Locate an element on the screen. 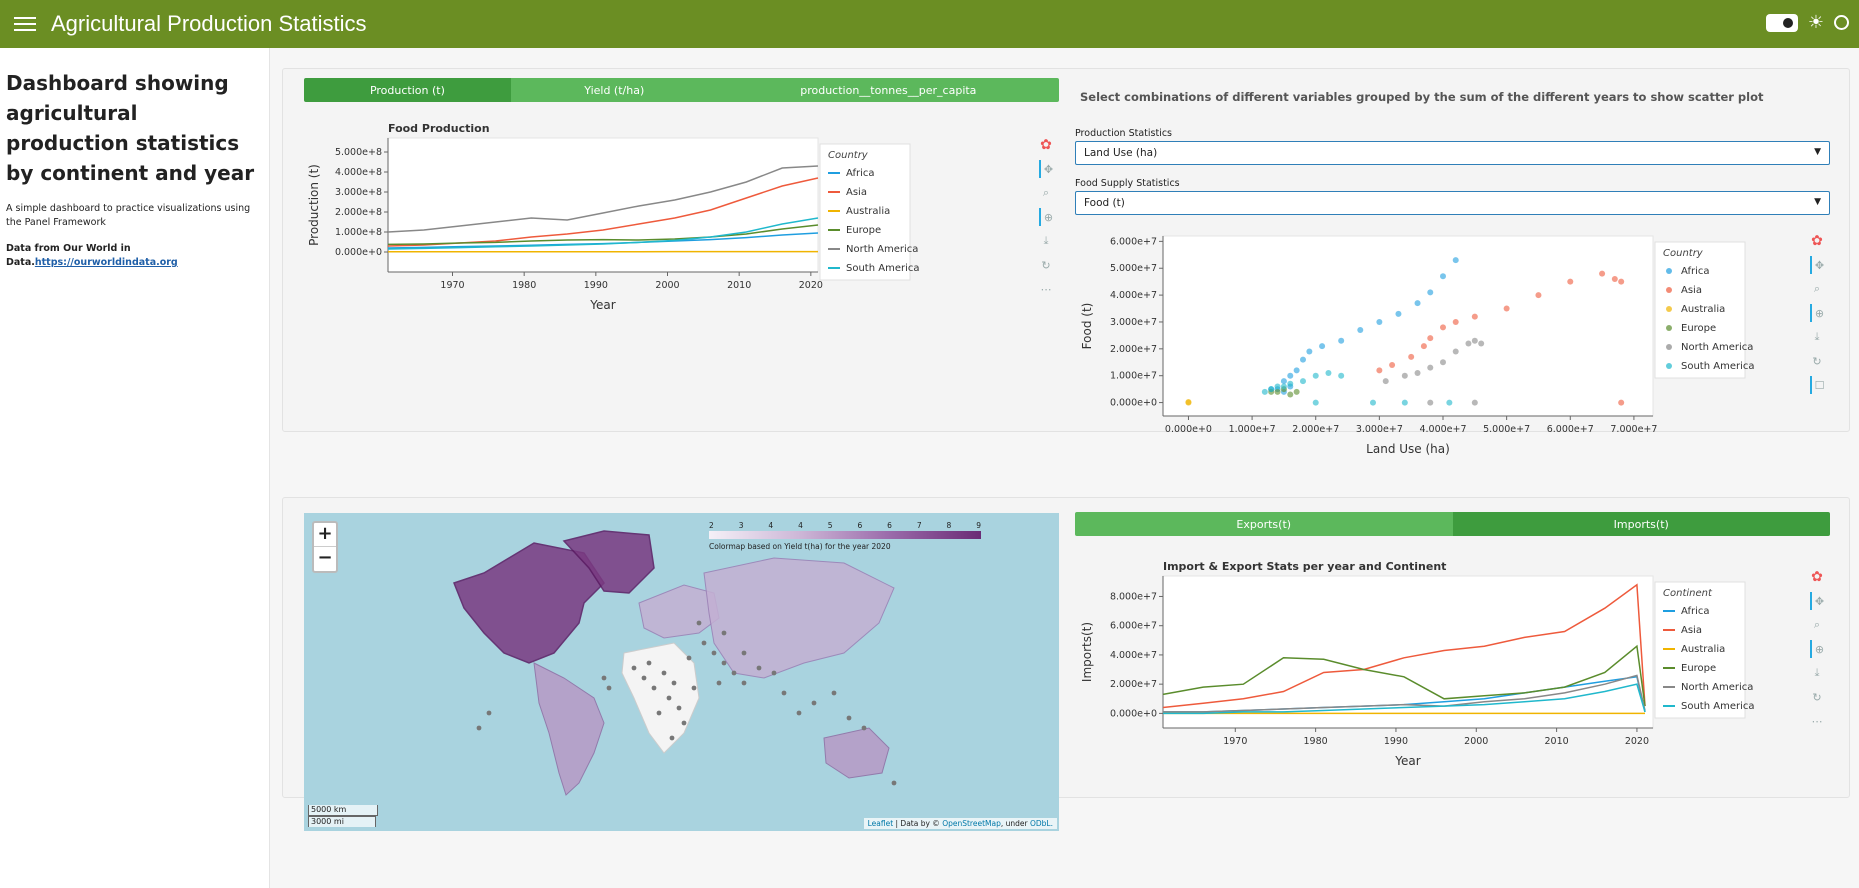  plot-area is located at coordinates (1408, 326).